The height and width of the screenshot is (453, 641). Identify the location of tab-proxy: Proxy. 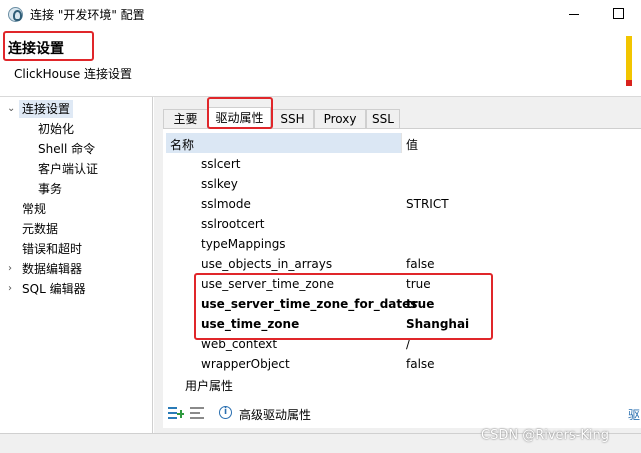
(340, 119).